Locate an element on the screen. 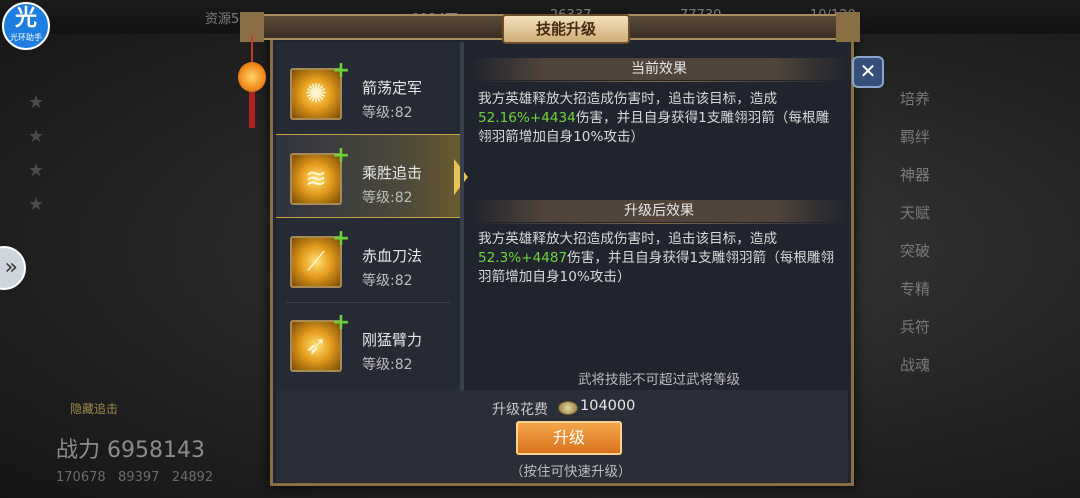 The height and width of the screenshot is (498, 1080). skill-name: 箭荡定军 is located at coordinates (392, 88).